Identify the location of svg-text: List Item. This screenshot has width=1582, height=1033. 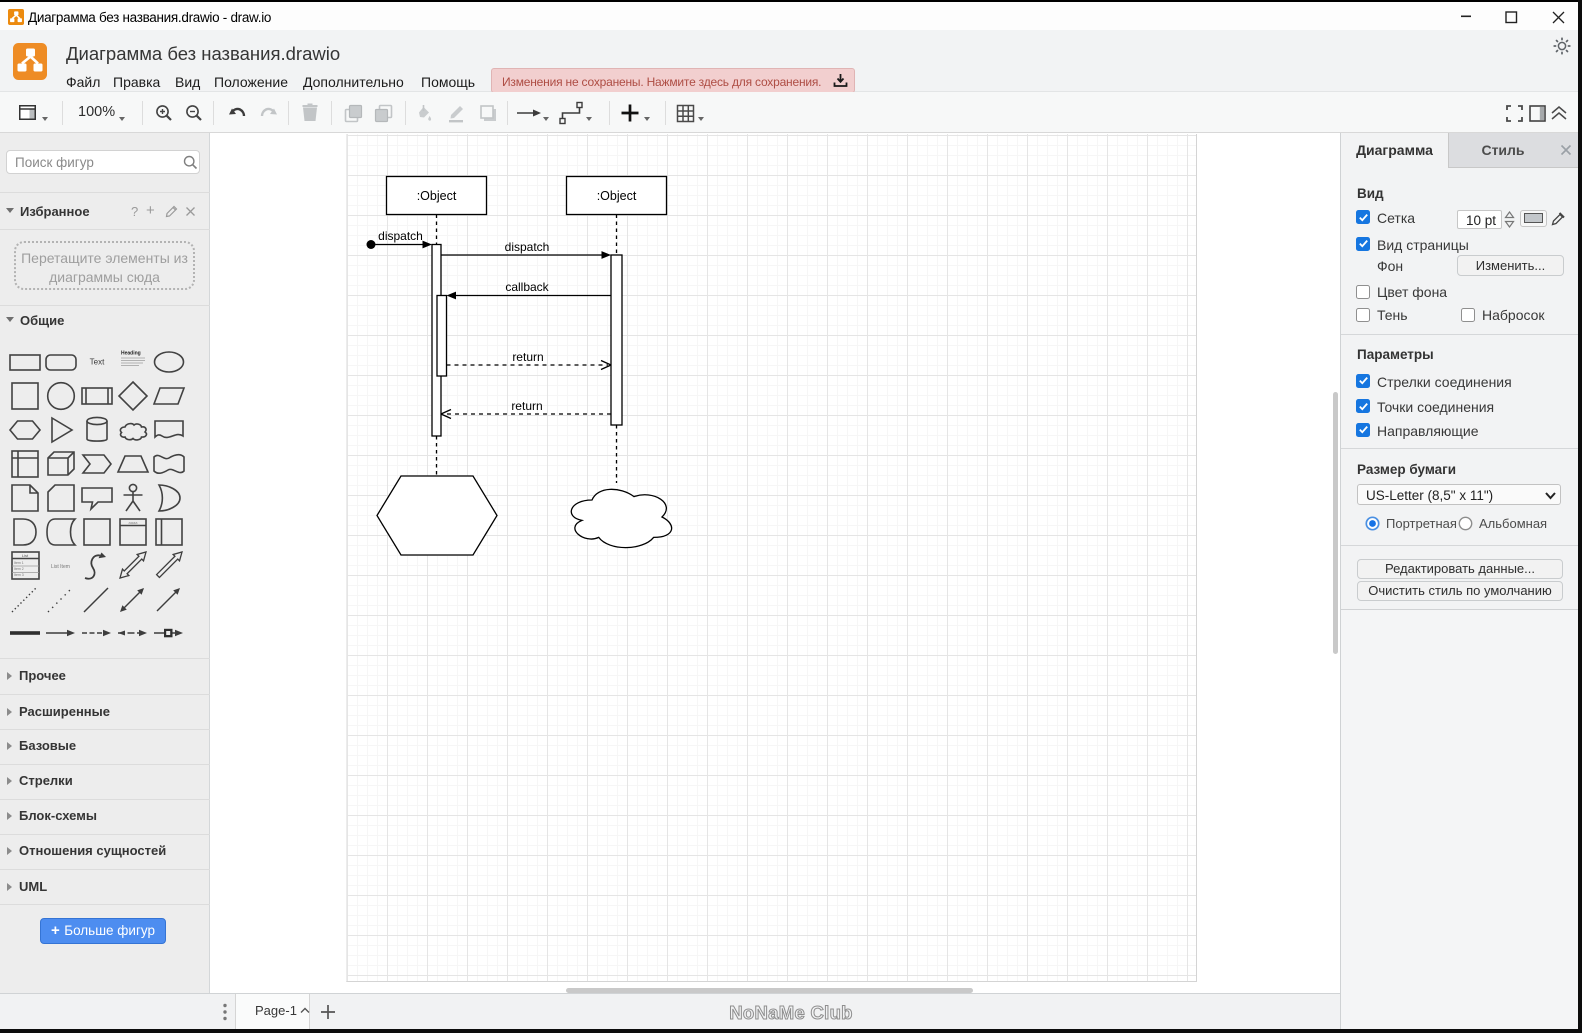
(60, 567).